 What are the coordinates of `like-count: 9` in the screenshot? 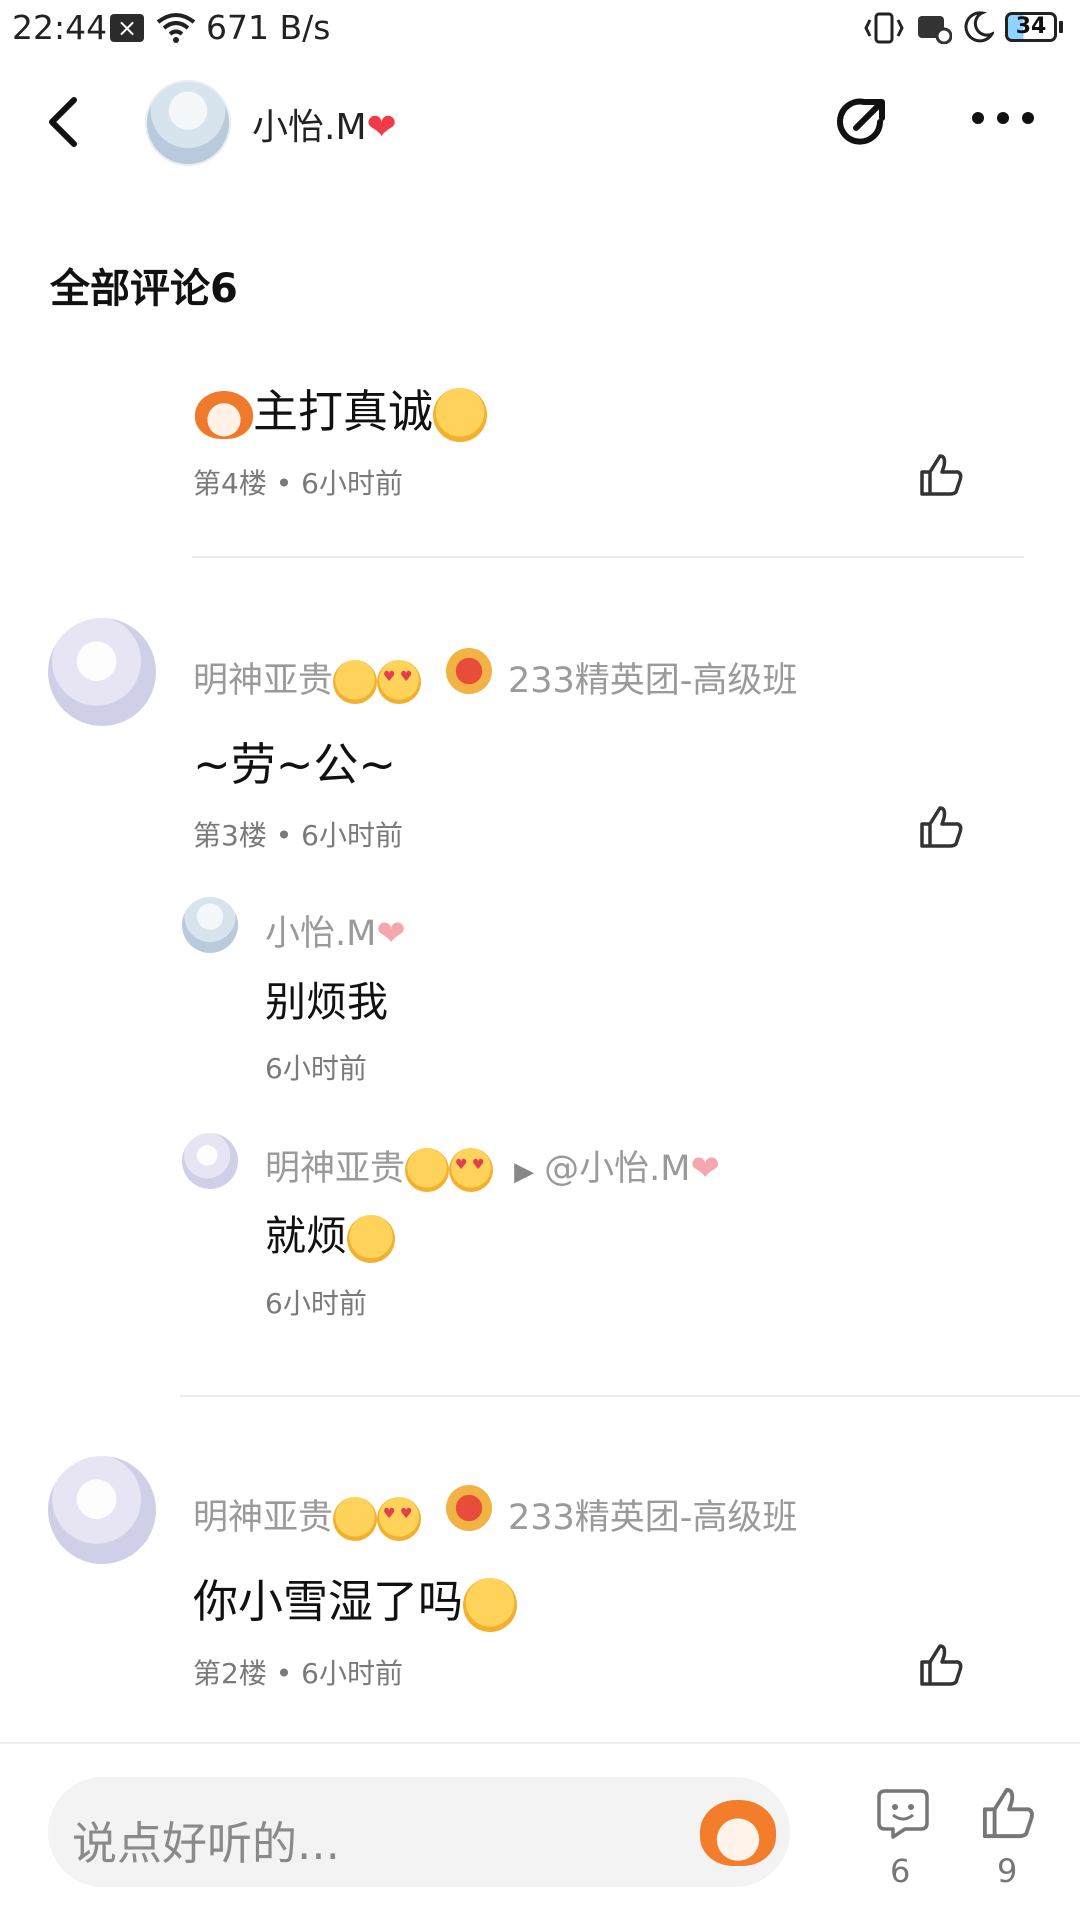 It's located at (1007, 1871).